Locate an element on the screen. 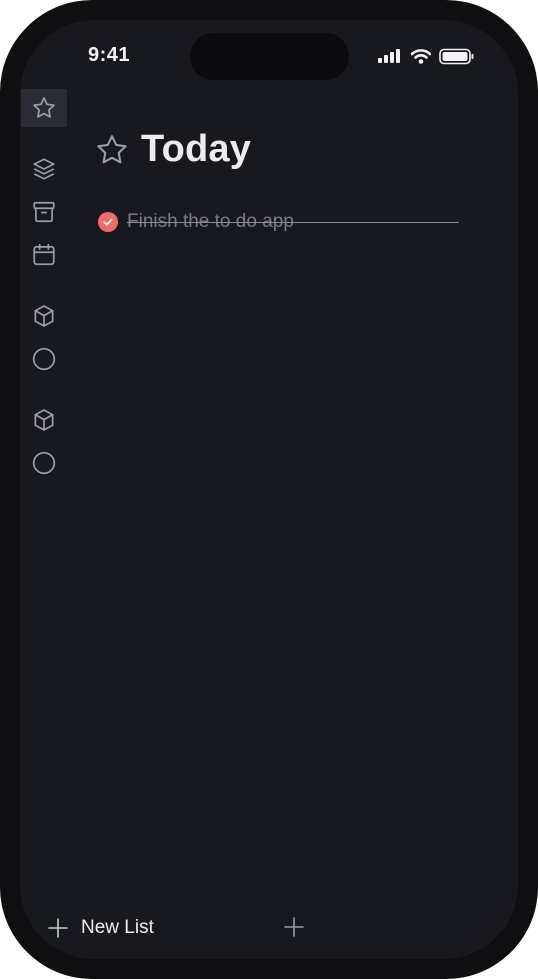  status-icons is located at coordinates (426, 56).